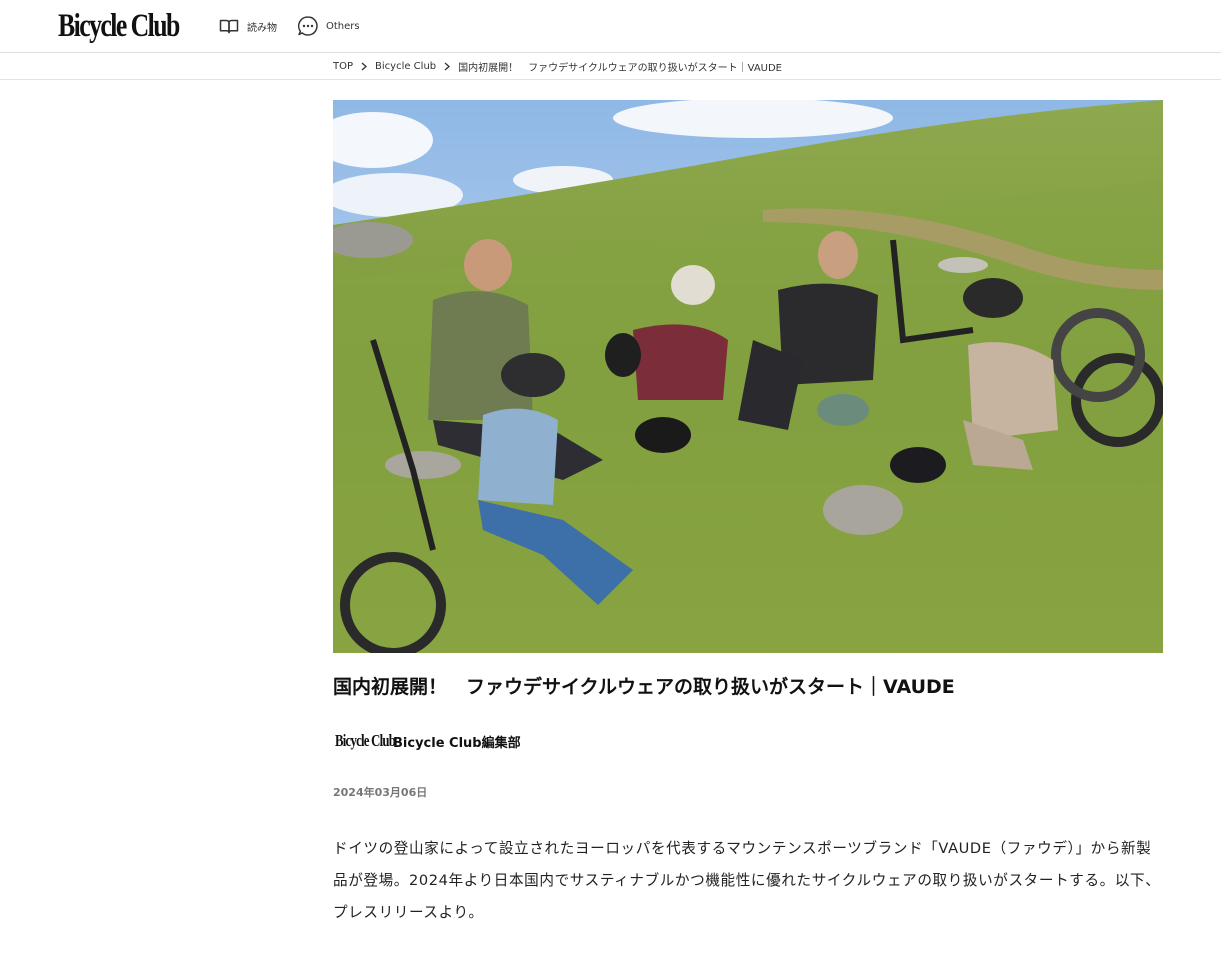 The height and width of the screenshot is (954, 1221). What do you see at coordinates (380, 792) in the screenshot?
I see `publish-date: 2024年03月06日` at bounding box center [380, 792].